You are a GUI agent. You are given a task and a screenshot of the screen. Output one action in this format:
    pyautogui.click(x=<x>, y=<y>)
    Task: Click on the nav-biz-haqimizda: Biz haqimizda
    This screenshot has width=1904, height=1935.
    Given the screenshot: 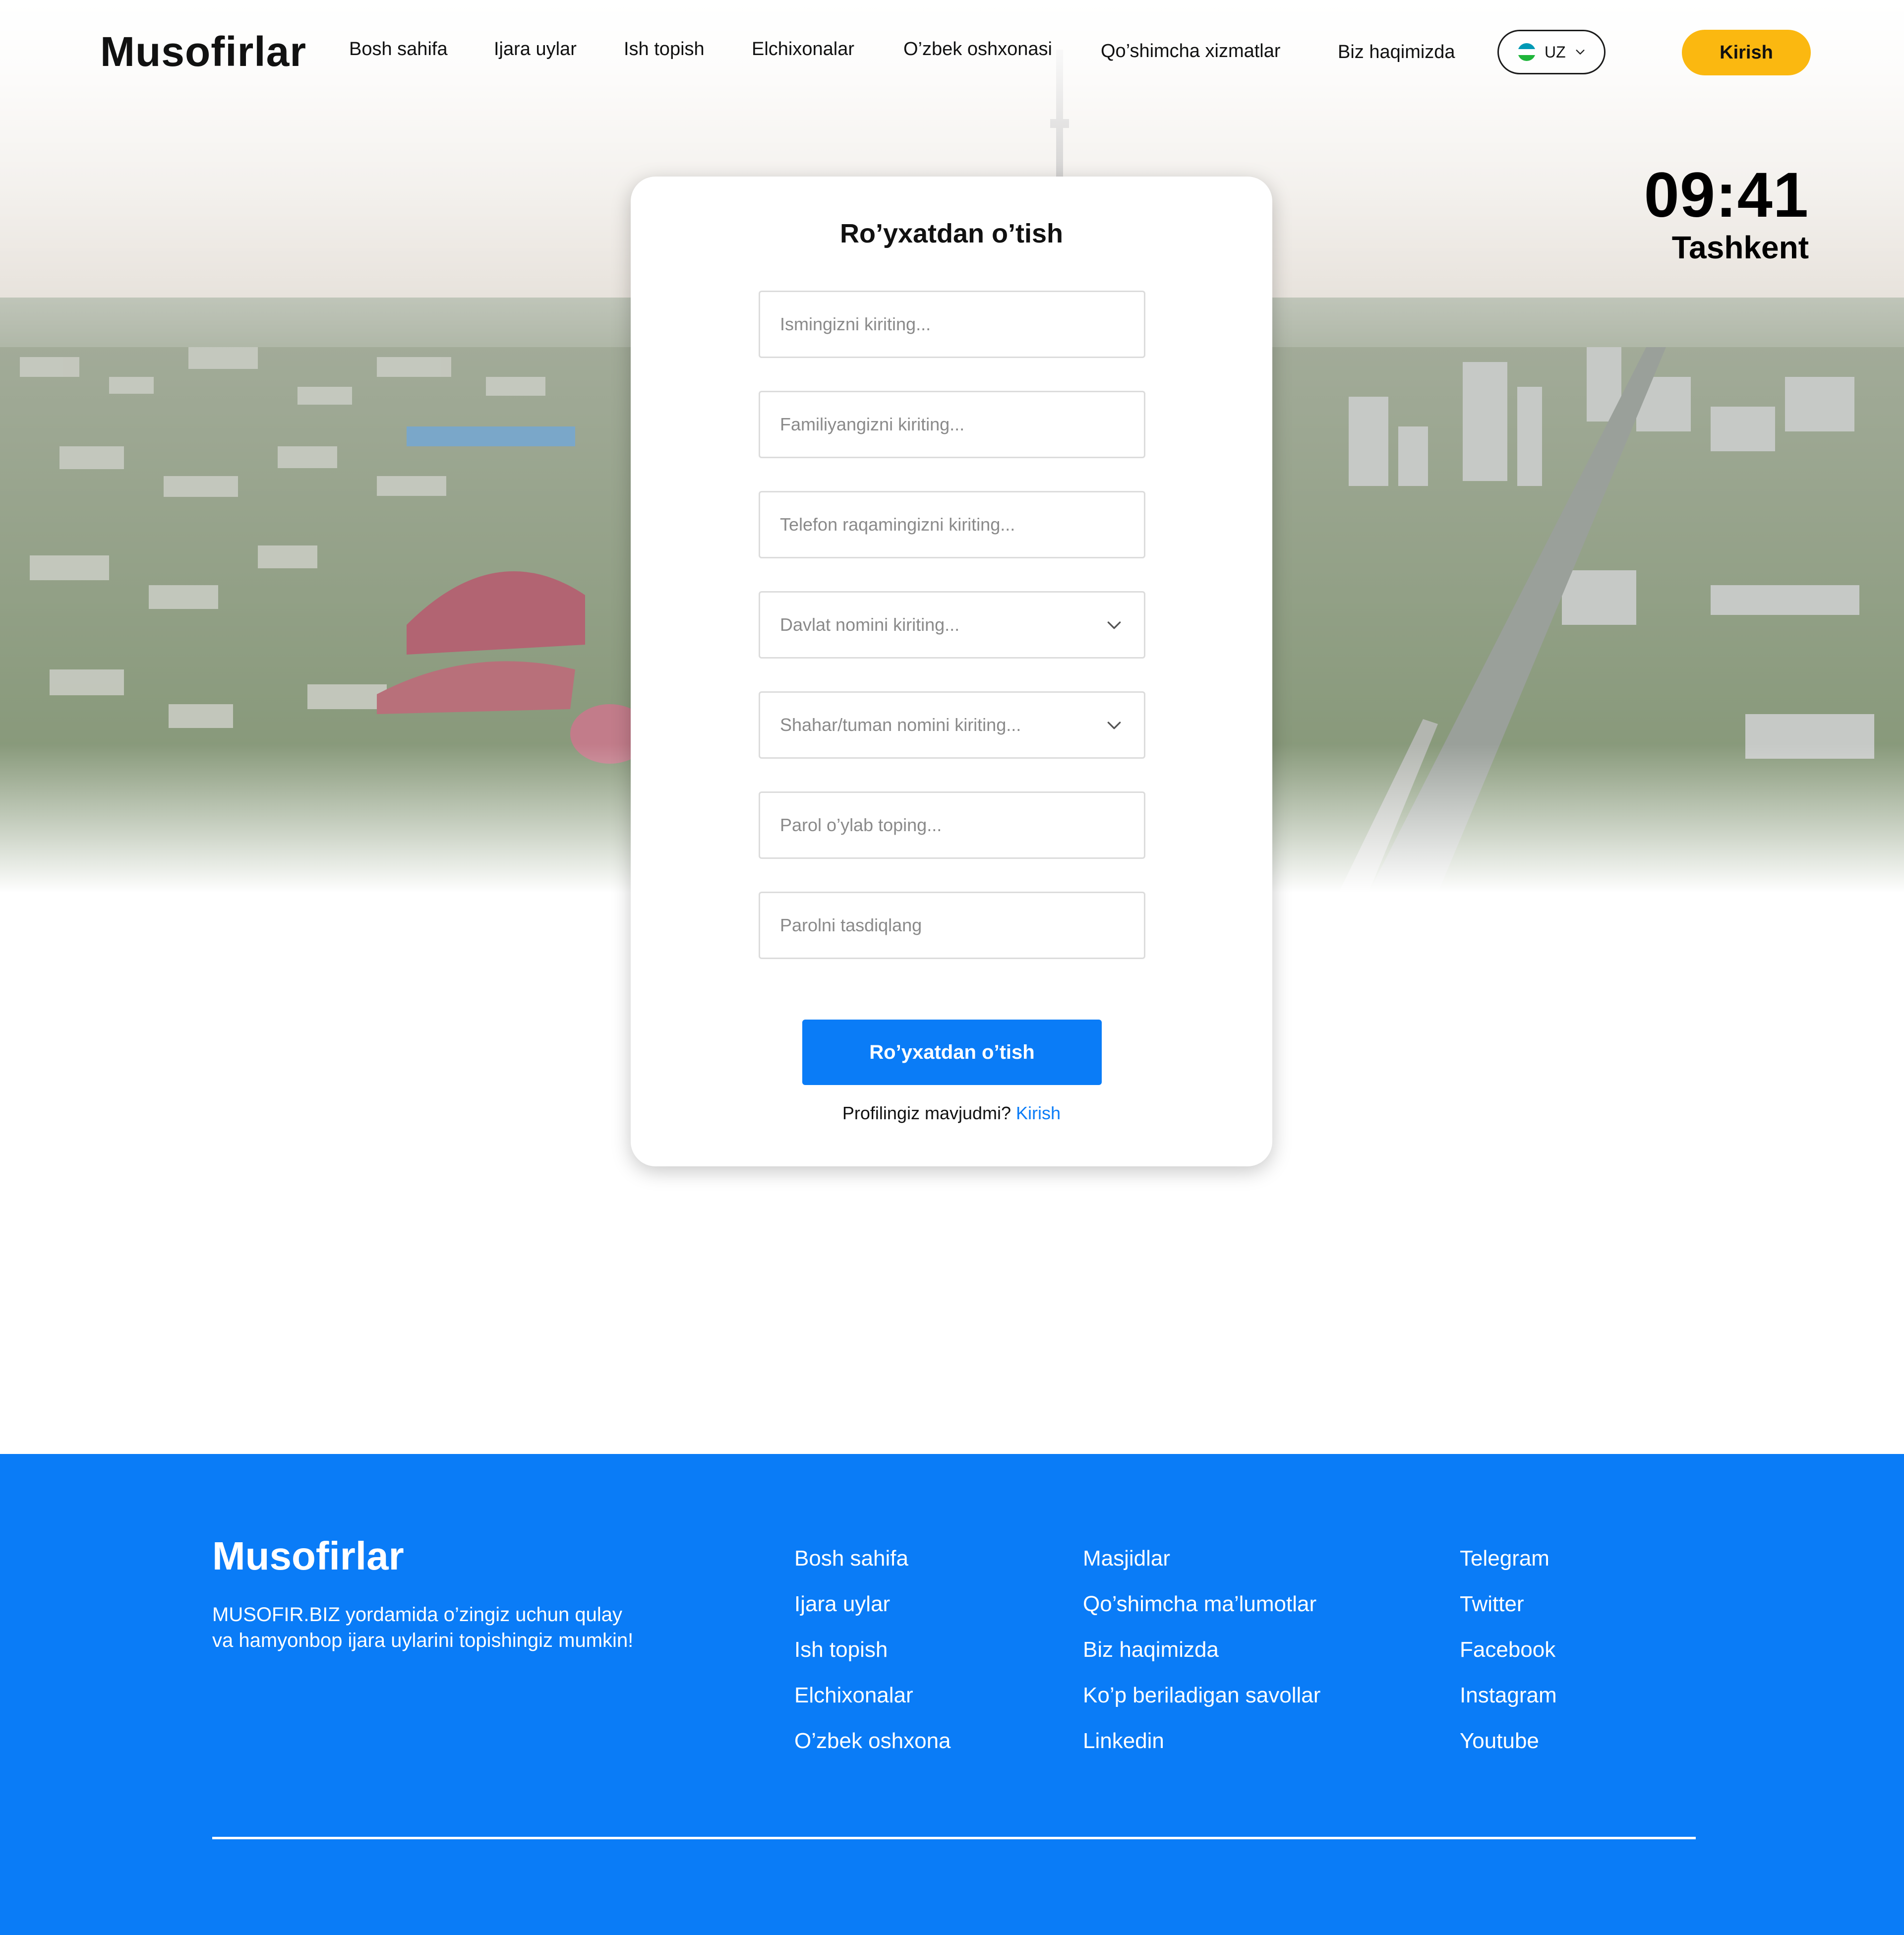 What is the action you would take?
    pyautogui.click(x=1396, y=52)
    